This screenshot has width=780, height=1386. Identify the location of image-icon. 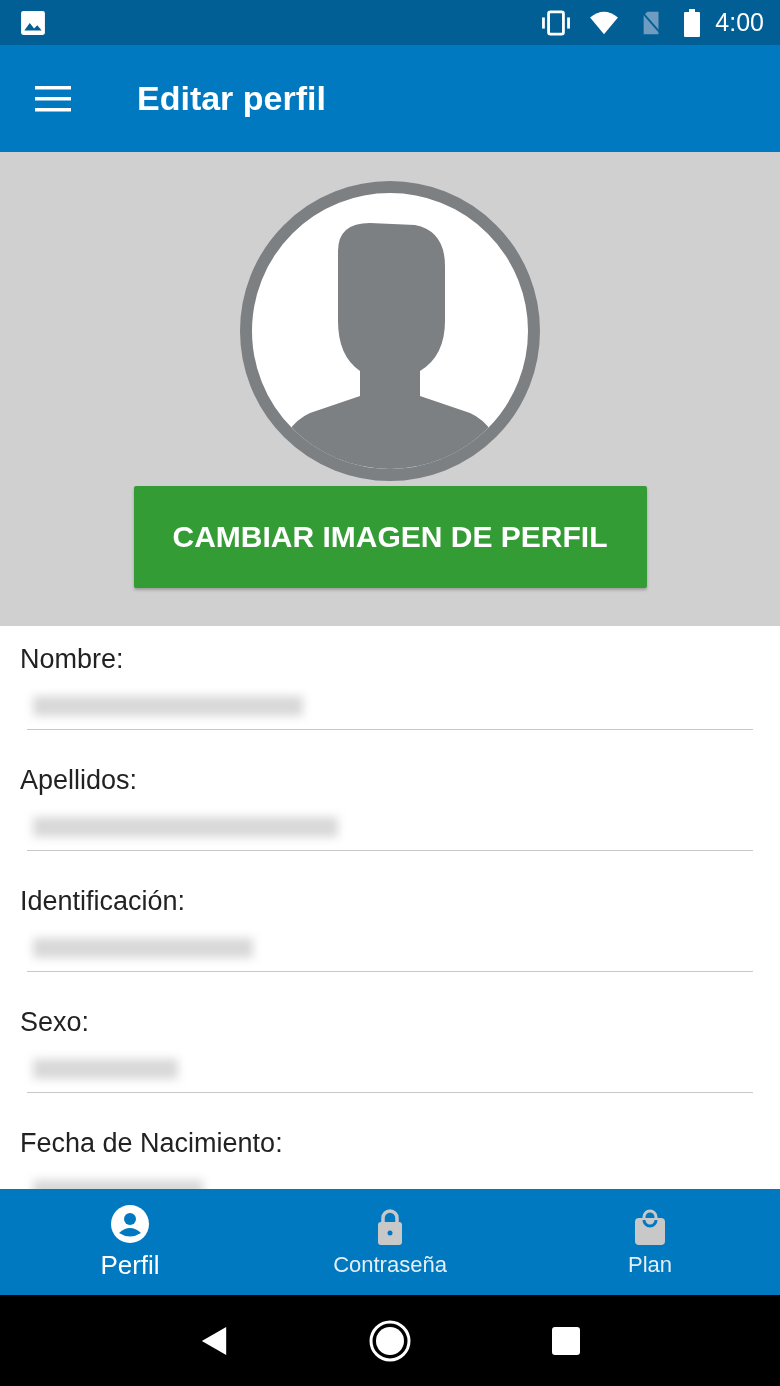
(33, 22).